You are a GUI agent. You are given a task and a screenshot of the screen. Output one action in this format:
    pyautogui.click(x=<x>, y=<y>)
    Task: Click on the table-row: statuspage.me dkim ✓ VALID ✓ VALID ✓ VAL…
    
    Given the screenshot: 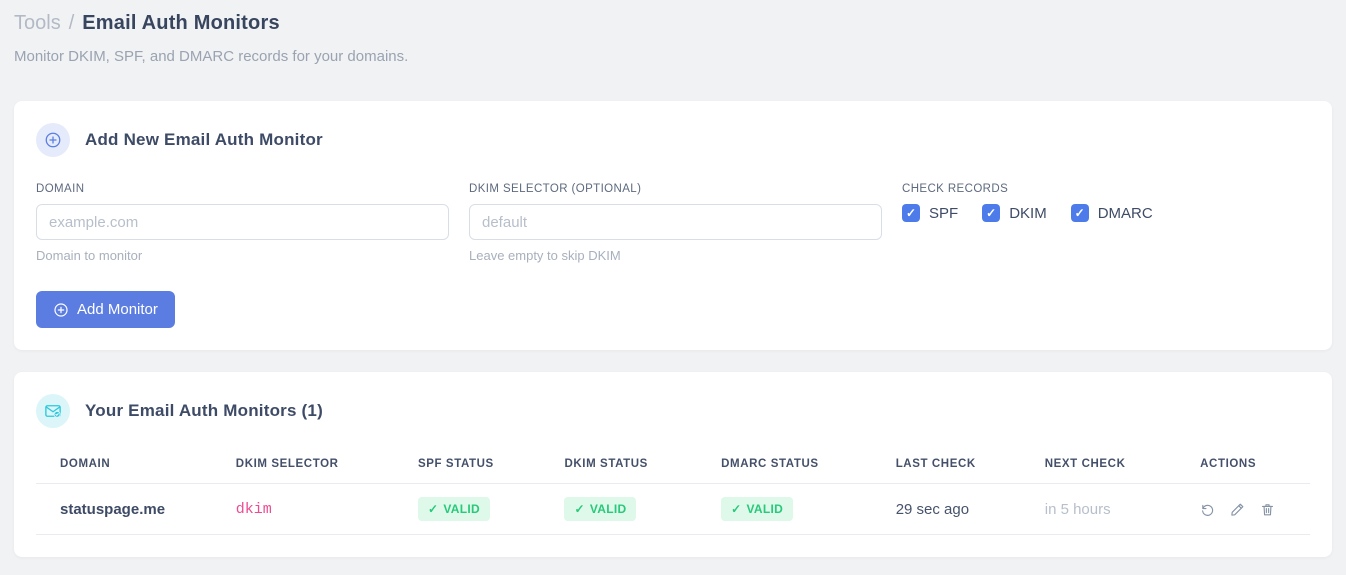 What is the action you would take?
    pyautogui.click(x=673, y=509)
    